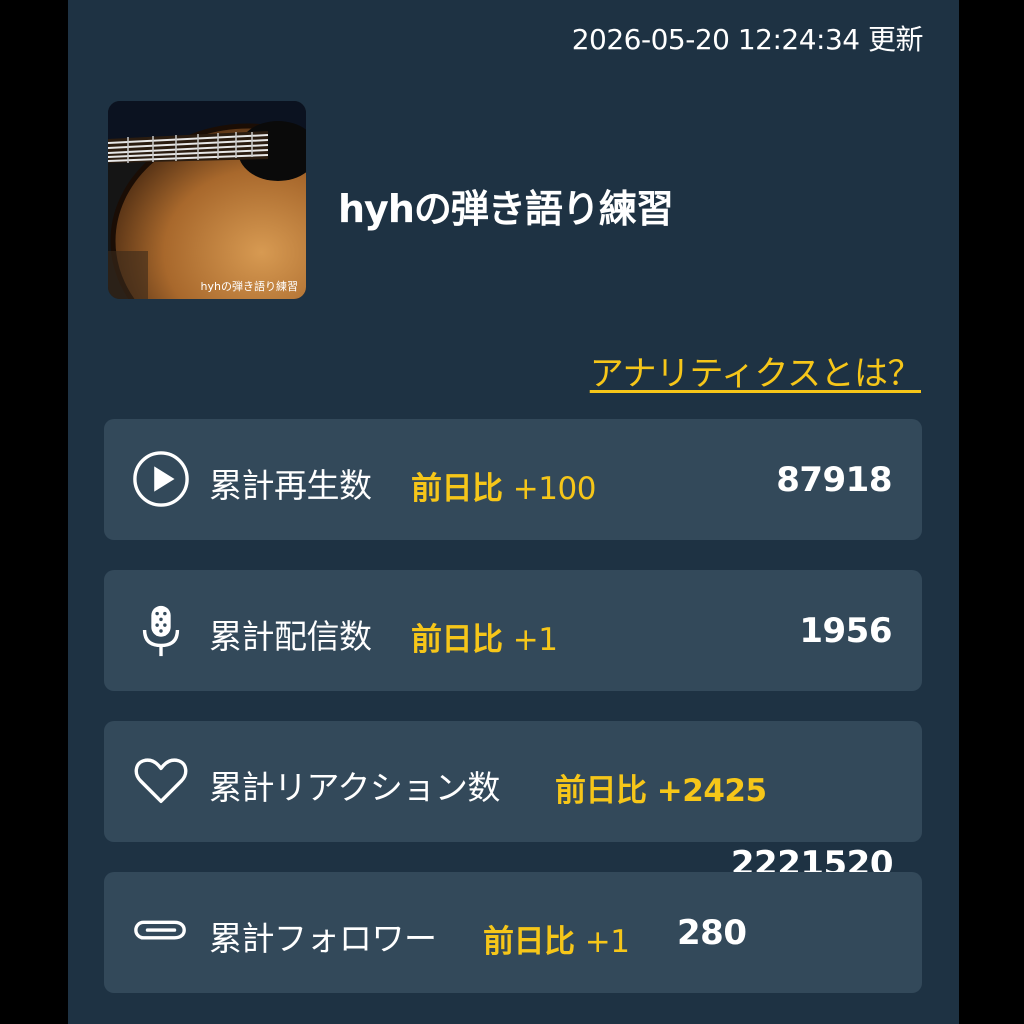 The width and height of the screenshot is (1024, 1024). I want to click on guitar-thumbnail-image, so click(207, 200).